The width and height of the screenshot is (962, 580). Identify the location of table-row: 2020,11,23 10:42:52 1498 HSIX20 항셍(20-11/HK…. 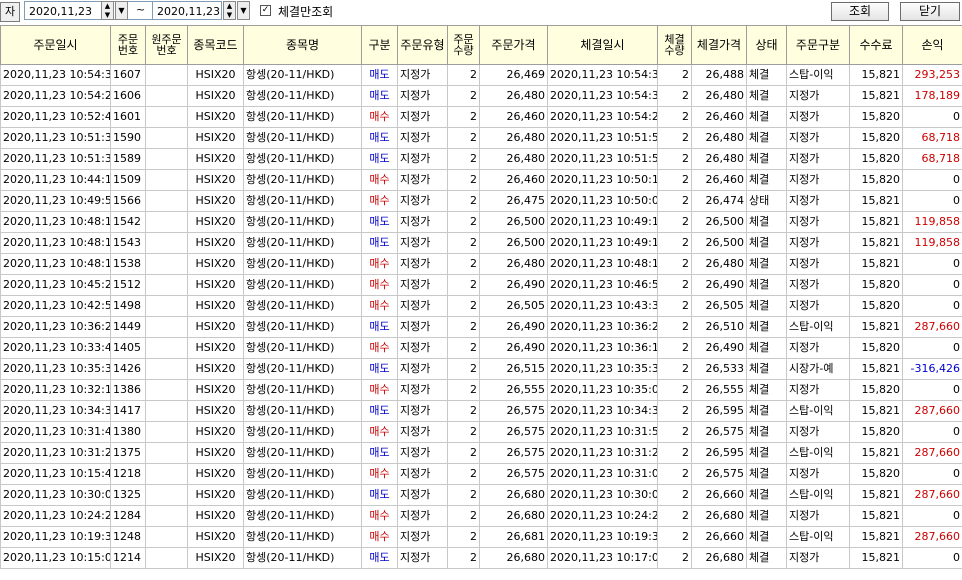
(481, 306).